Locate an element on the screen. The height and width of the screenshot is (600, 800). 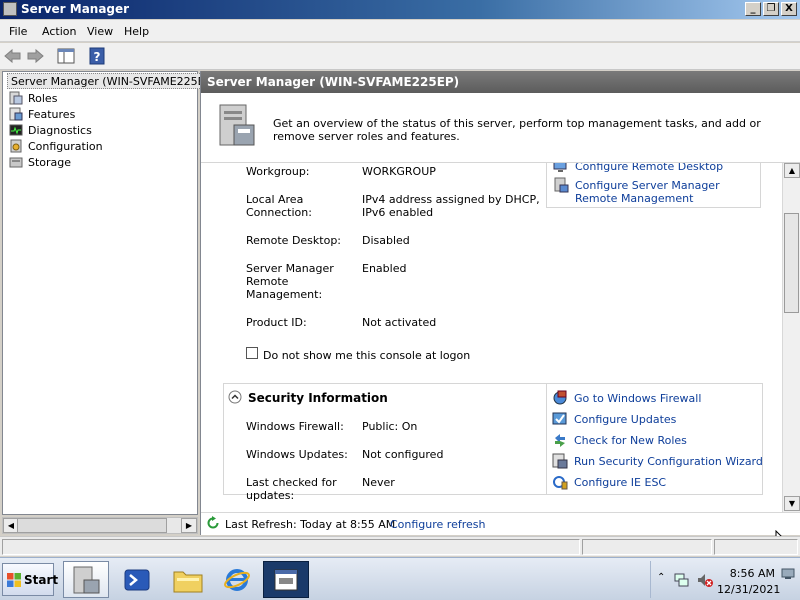
tree-item-features: Features is located at coordinates (42, 114).